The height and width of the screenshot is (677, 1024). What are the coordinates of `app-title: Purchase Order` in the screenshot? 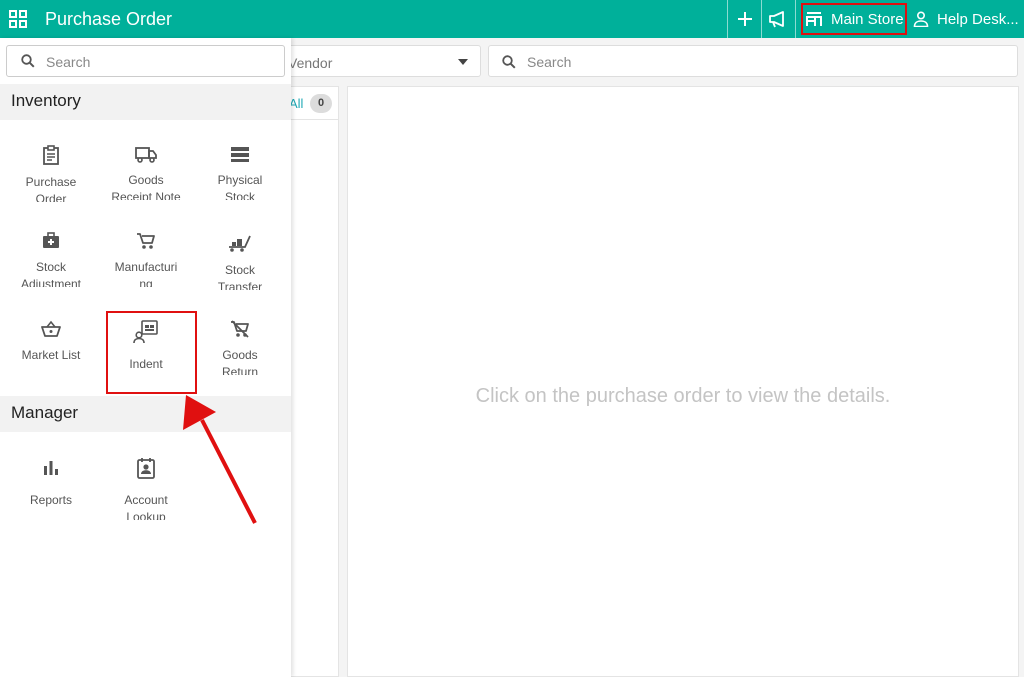 It's located at (109, 19).